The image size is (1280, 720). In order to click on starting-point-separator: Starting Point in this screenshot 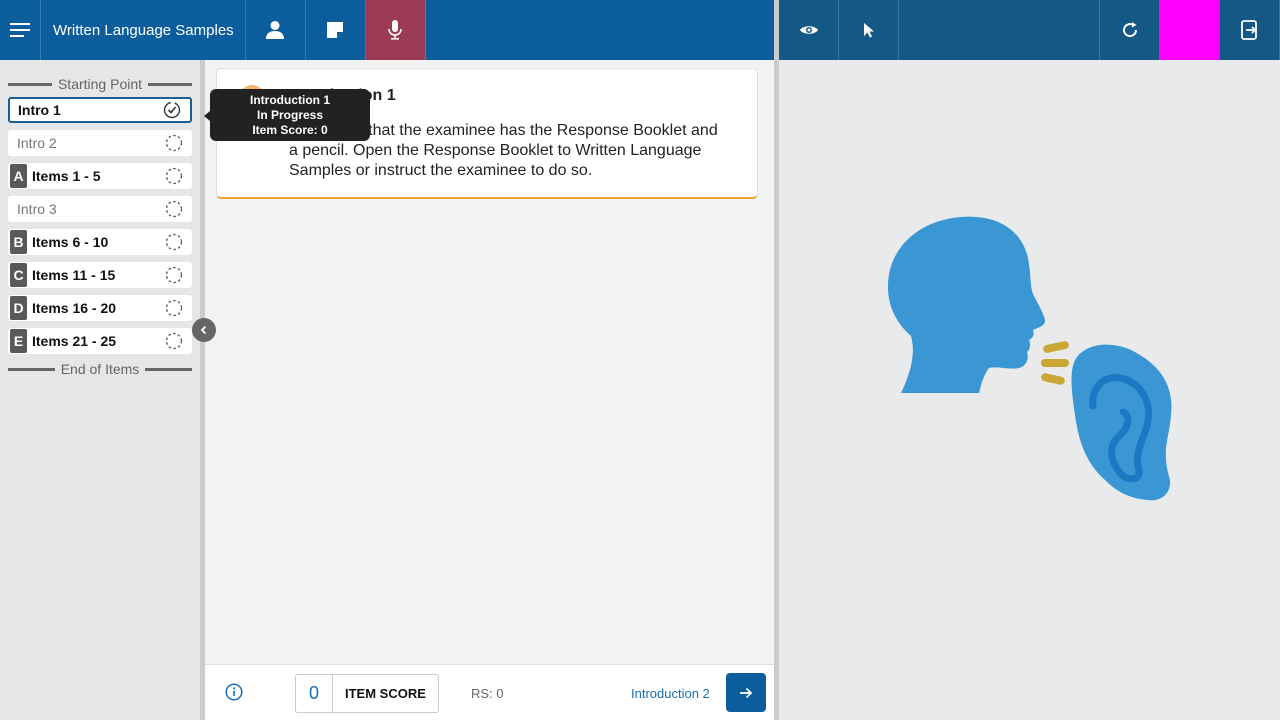, I will do `click(100, 84)`.